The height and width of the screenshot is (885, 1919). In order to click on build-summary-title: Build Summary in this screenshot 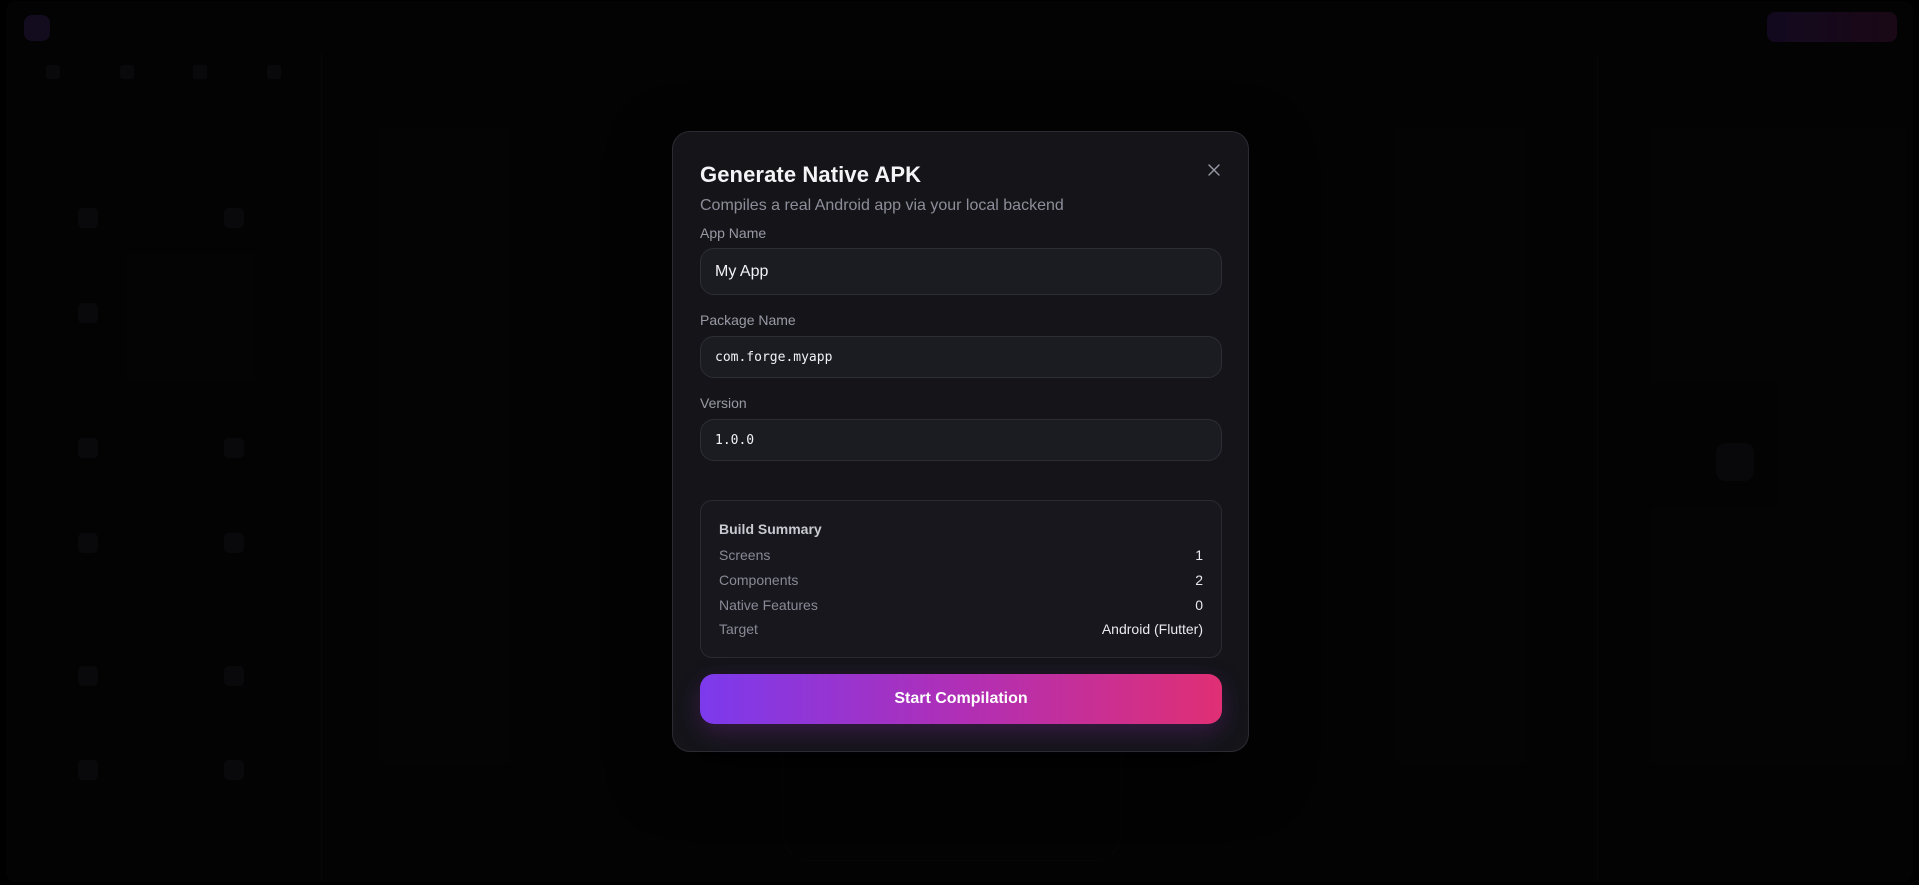, I will do `click(770, 529)`.